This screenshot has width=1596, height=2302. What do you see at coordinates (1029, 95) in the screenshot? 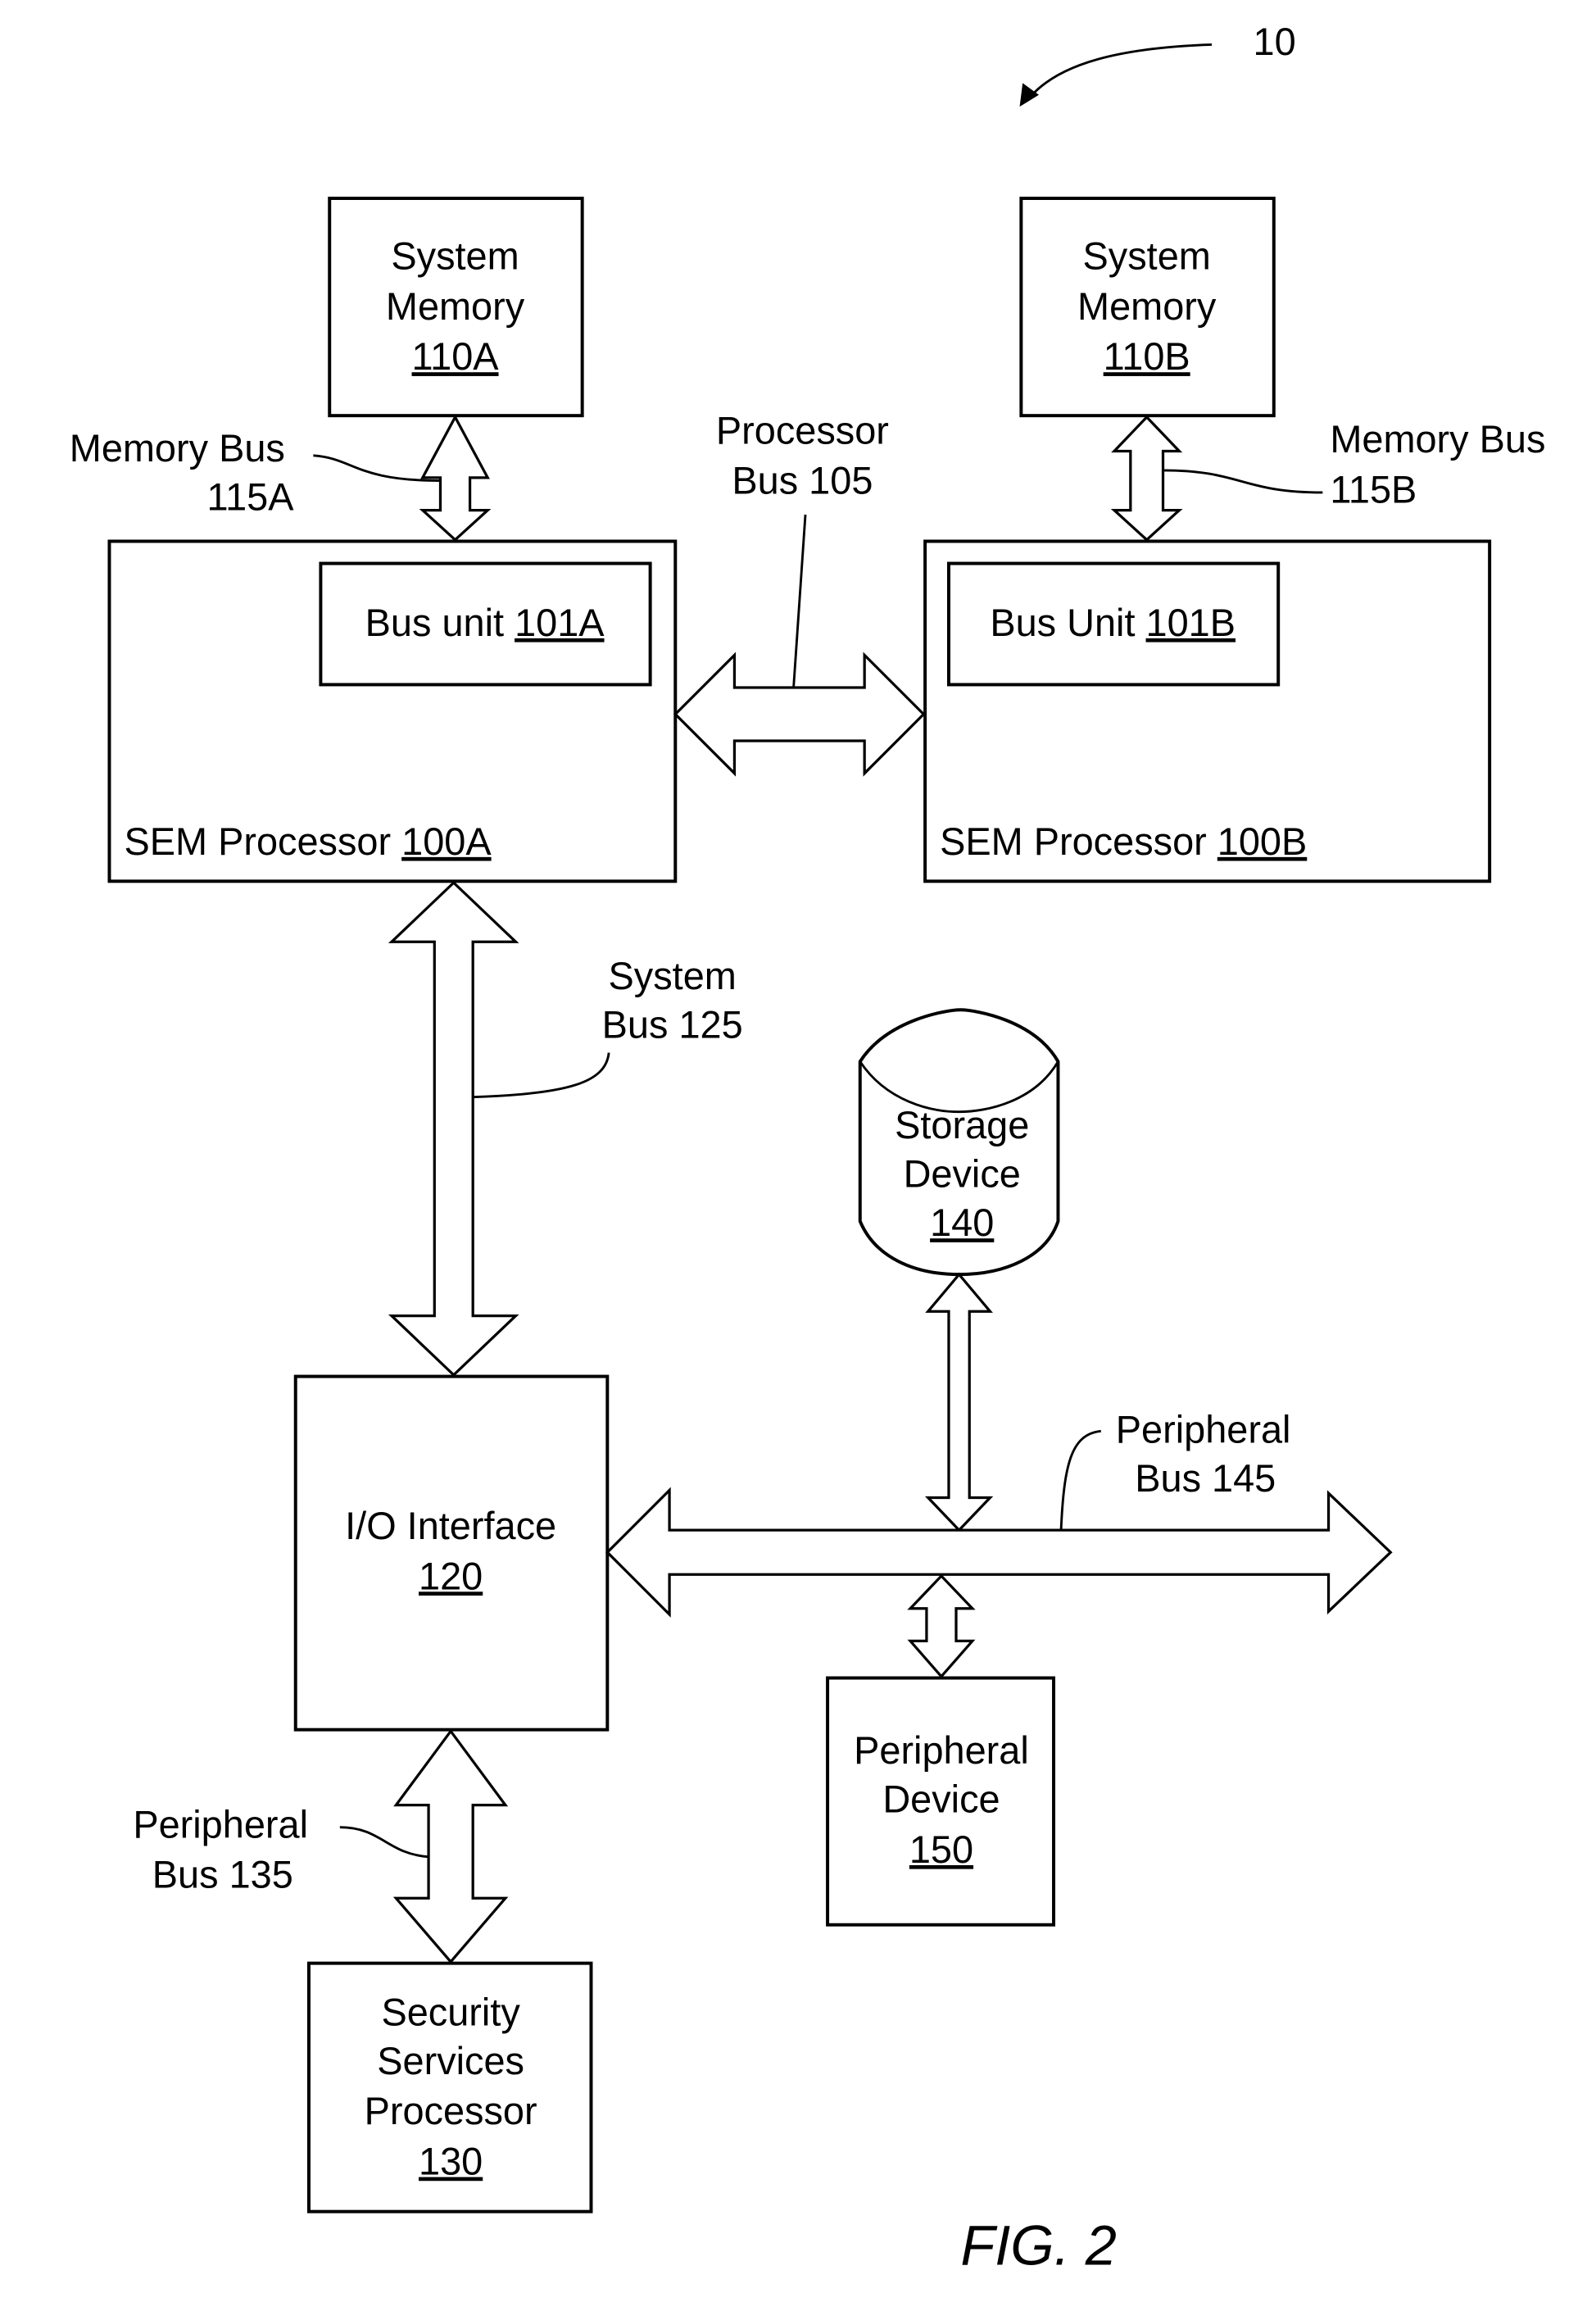
I see `ref-10-arrowhead` at bounding box center [1029, 95].